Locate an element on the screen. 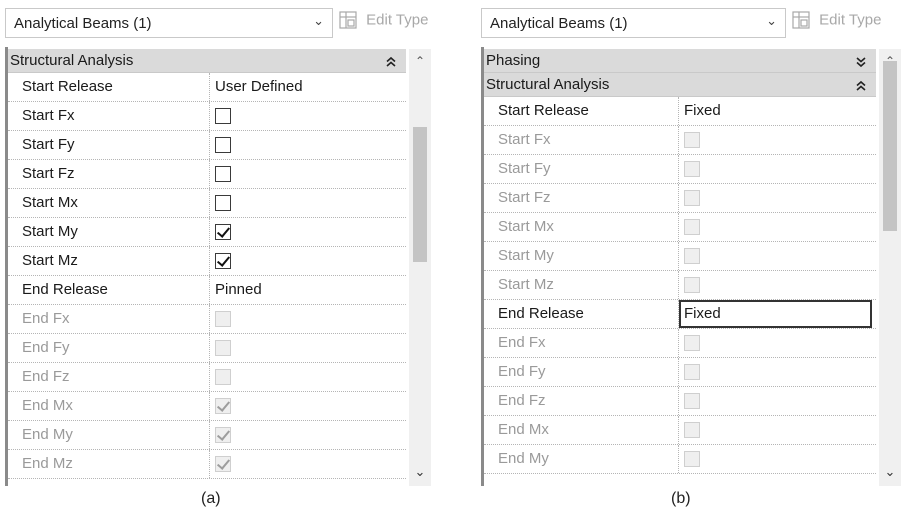  property-row-start-my: Start My is located at coordinates (680, 256).